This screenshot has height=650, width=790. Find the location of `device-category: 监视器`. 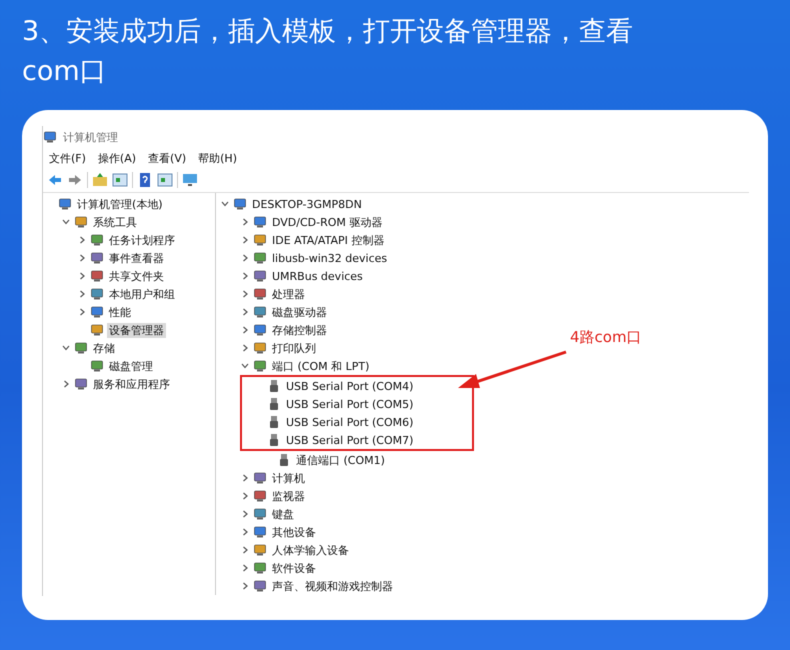

device-category: 监视器 is located at coordinates (288, 496).